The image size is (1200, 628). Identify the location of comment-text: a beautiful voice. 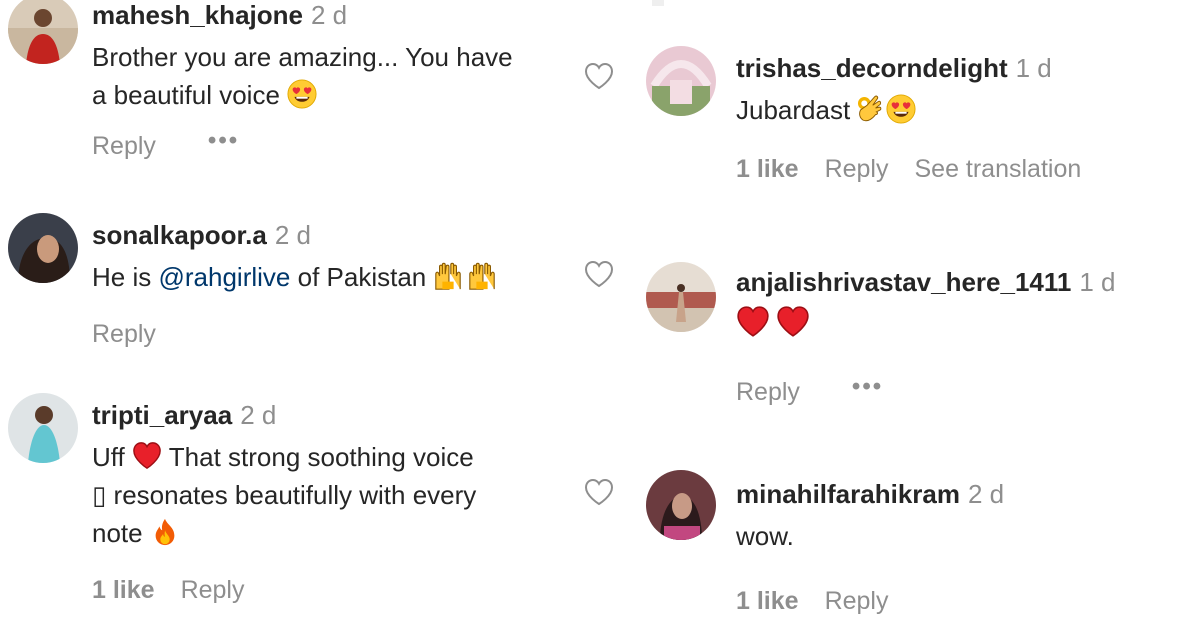
(186, 95).